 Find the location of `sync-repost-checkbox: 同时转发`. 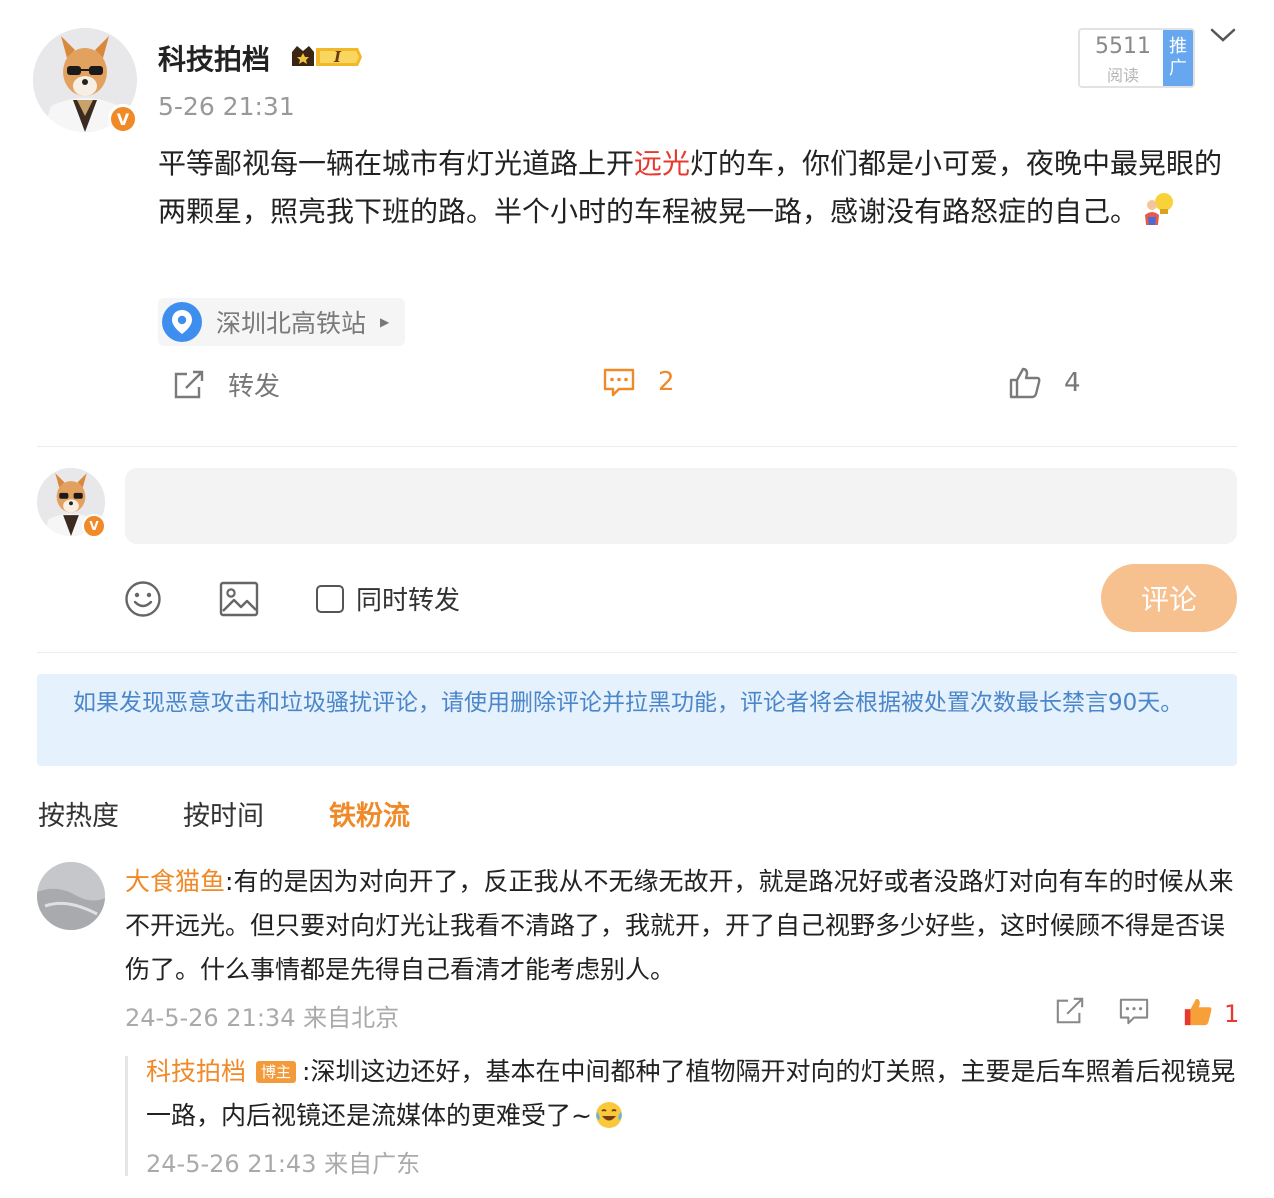

sync-repost-checkbox: 同时转发 is located at coordinates (388, 598).